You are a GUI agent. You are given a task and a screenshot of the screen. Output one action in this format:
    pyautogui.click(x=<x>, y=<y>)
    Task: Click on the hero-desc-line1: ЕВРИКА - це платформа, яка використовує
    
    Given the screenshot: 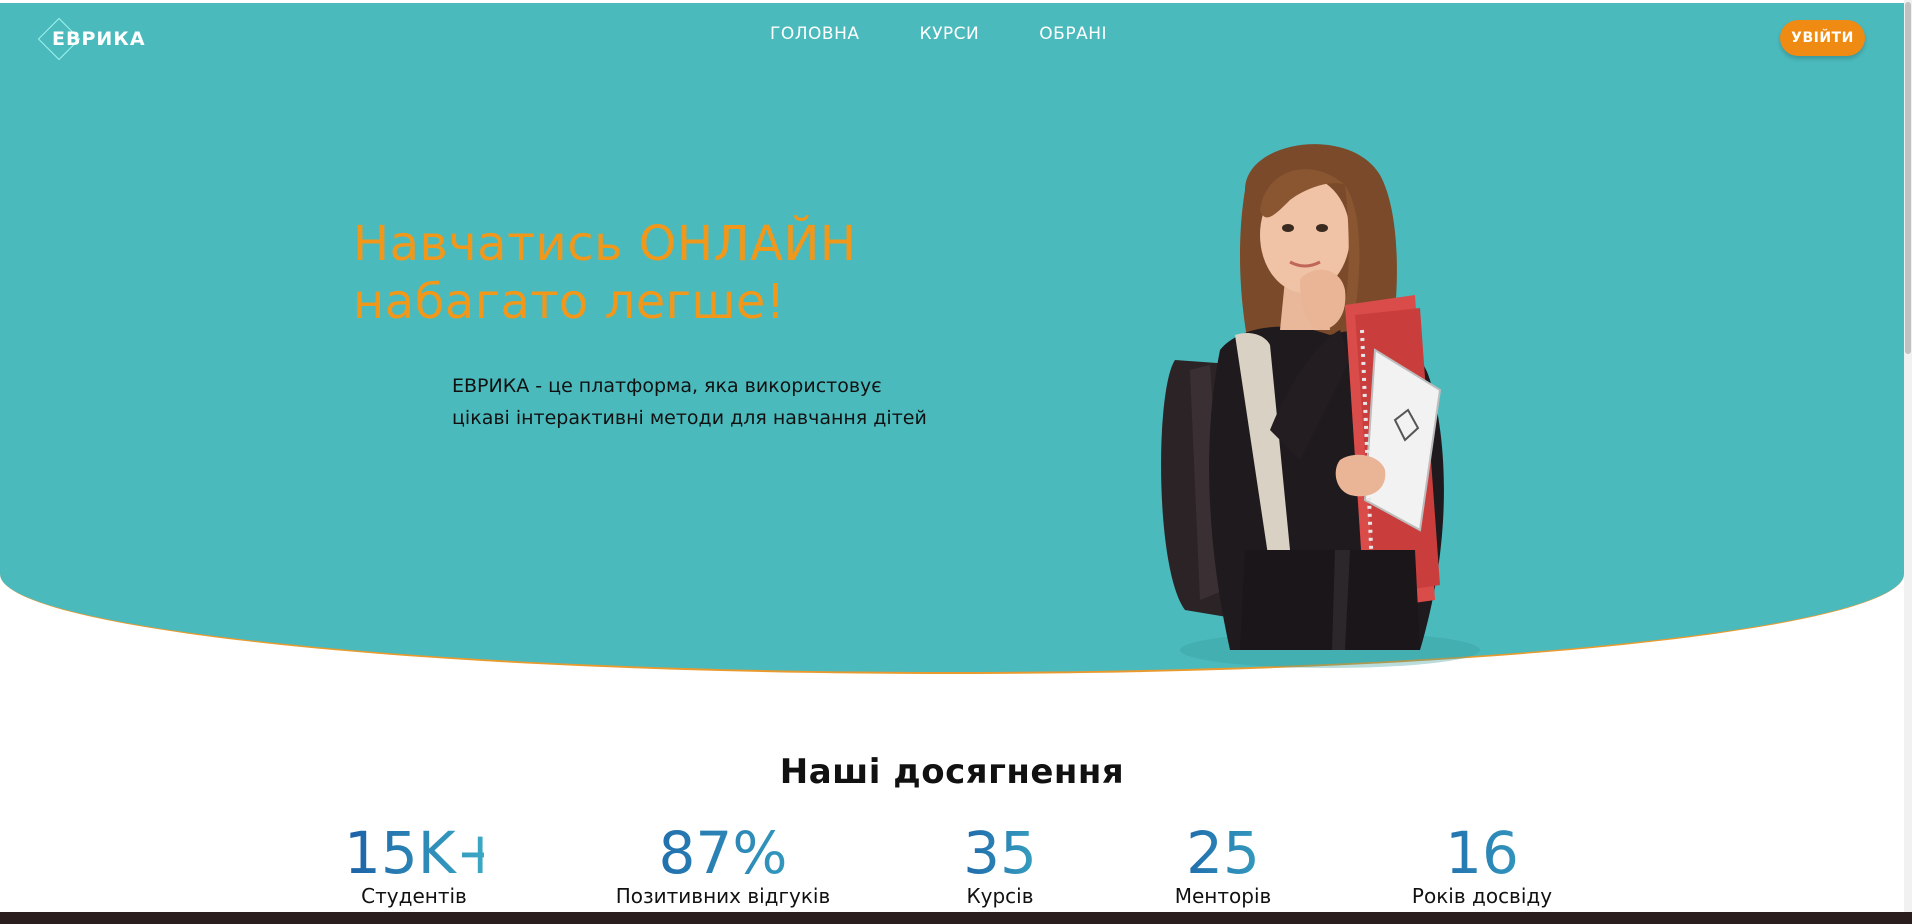 What is the action you would take?
    pyautogui.click(x=667, y=386)
    